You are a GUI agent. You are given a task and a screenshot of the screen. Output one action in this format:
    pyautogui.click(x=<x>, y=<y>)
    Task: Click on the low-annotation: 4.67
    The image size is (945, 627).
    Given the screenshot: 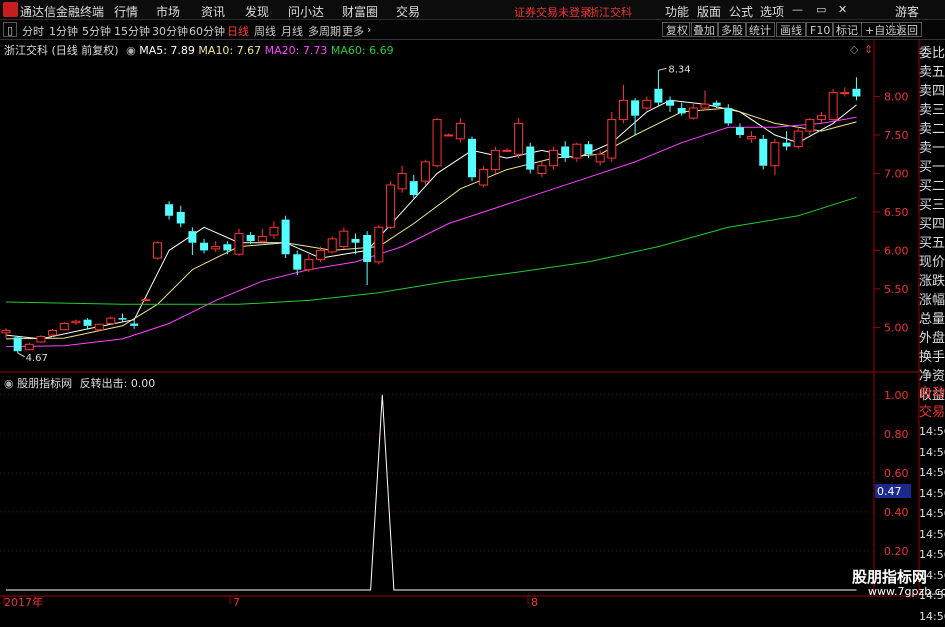 What is the action you would take?
    pyautogui.click(x=37, y=358)
    